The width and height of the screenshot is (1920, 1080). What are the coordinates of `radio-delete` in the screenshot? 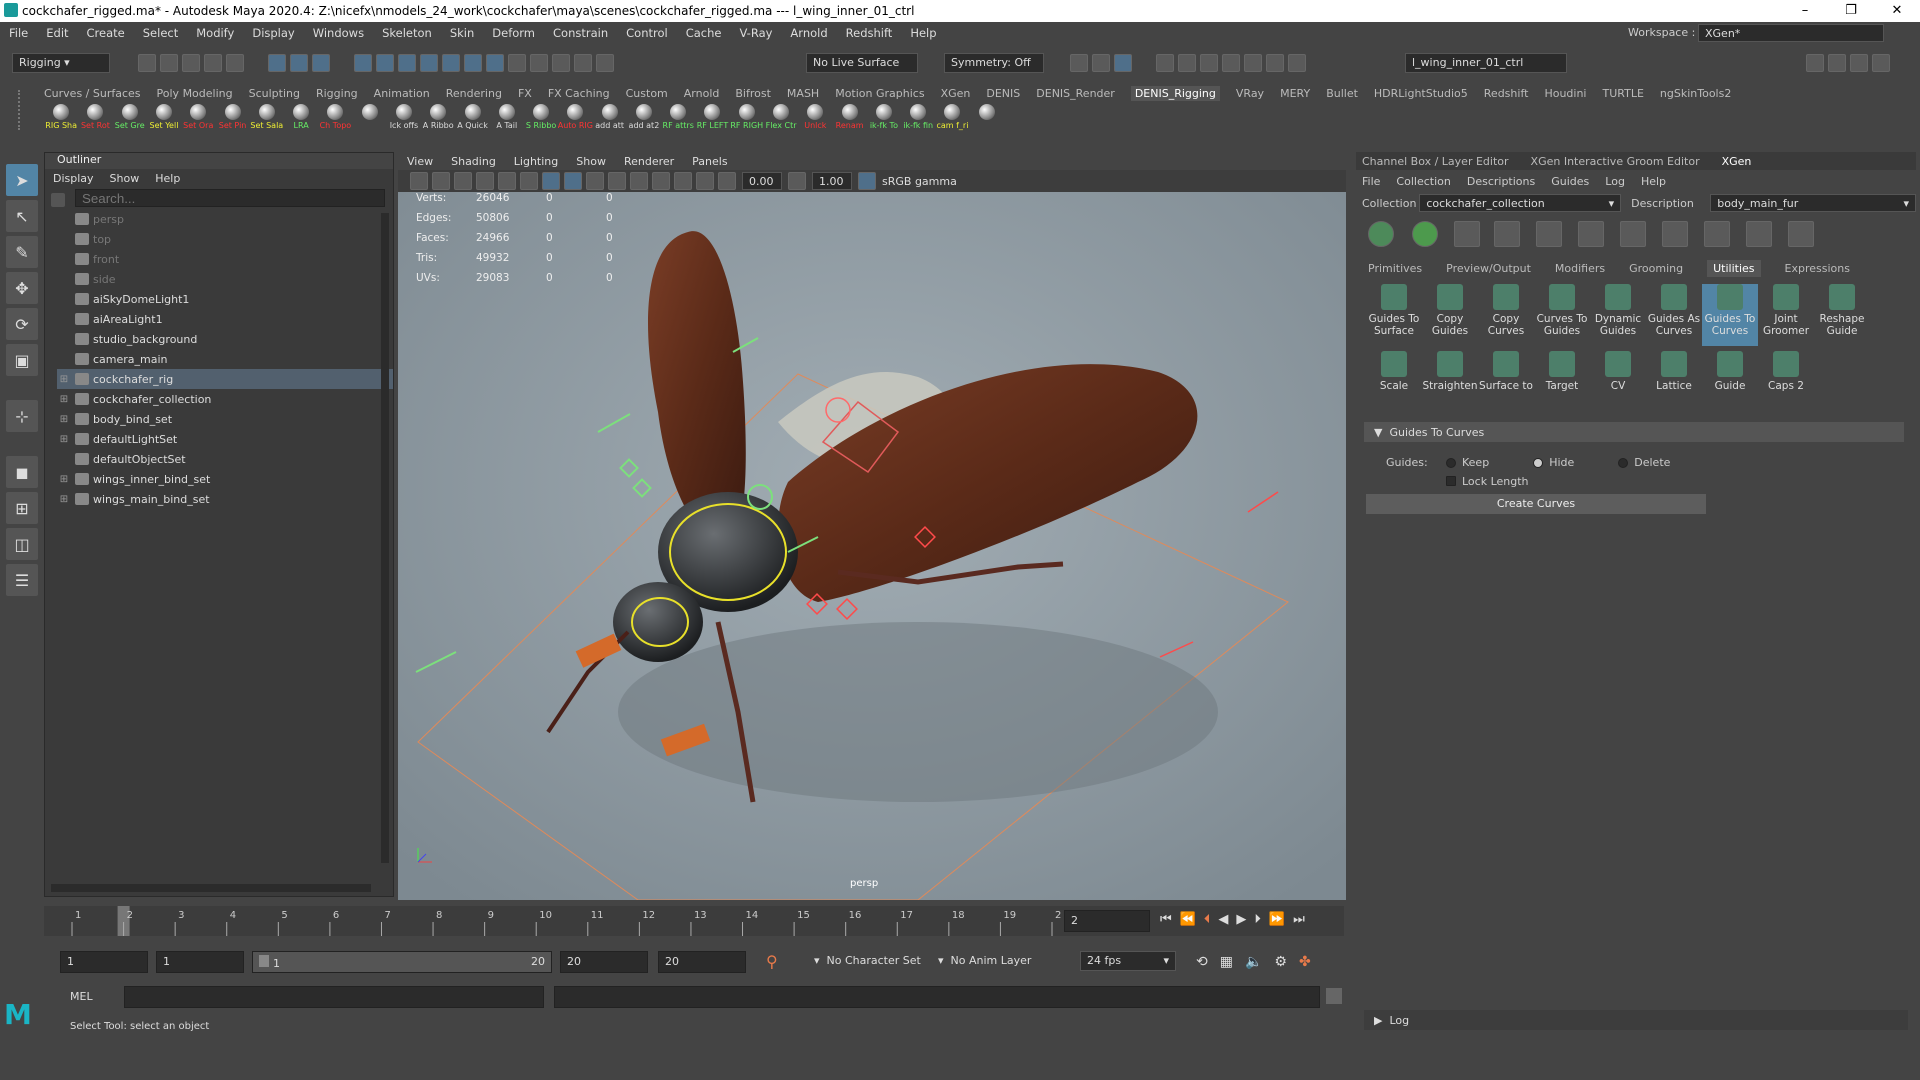 It's located at (1623, 462).